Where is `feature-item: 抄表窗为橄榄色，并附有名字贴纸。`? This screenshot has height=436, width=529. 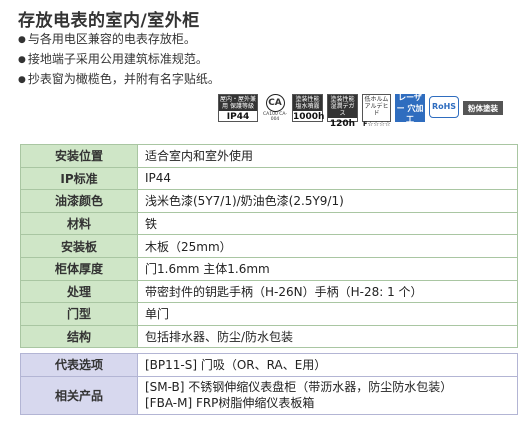
feature-item: 抄表窗为橄榄色，并附有名字贴纸。 is located at coordinates (119, 80).